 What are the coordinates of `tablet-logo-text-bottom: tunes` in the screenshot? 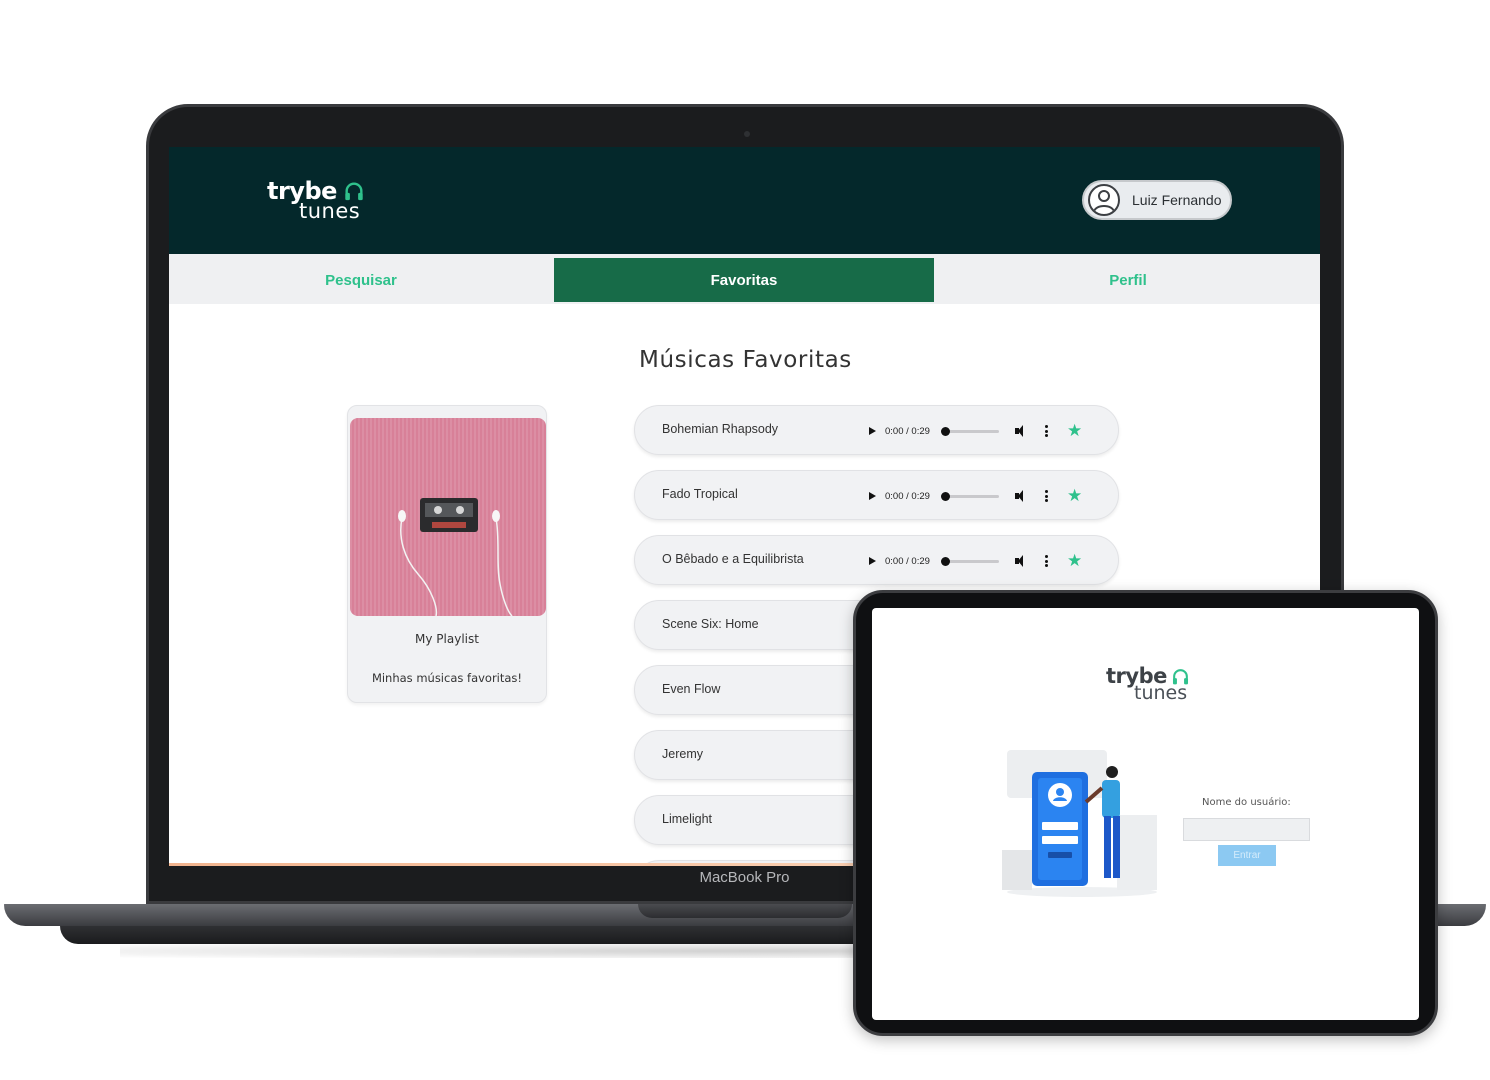 It's located at (1161, 693).